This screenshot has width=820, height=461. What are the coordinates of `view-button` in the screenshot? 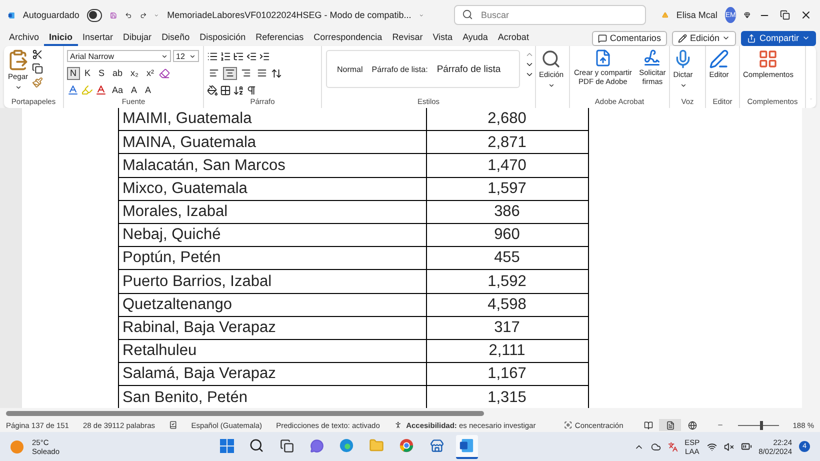 It's located at (670, 425).